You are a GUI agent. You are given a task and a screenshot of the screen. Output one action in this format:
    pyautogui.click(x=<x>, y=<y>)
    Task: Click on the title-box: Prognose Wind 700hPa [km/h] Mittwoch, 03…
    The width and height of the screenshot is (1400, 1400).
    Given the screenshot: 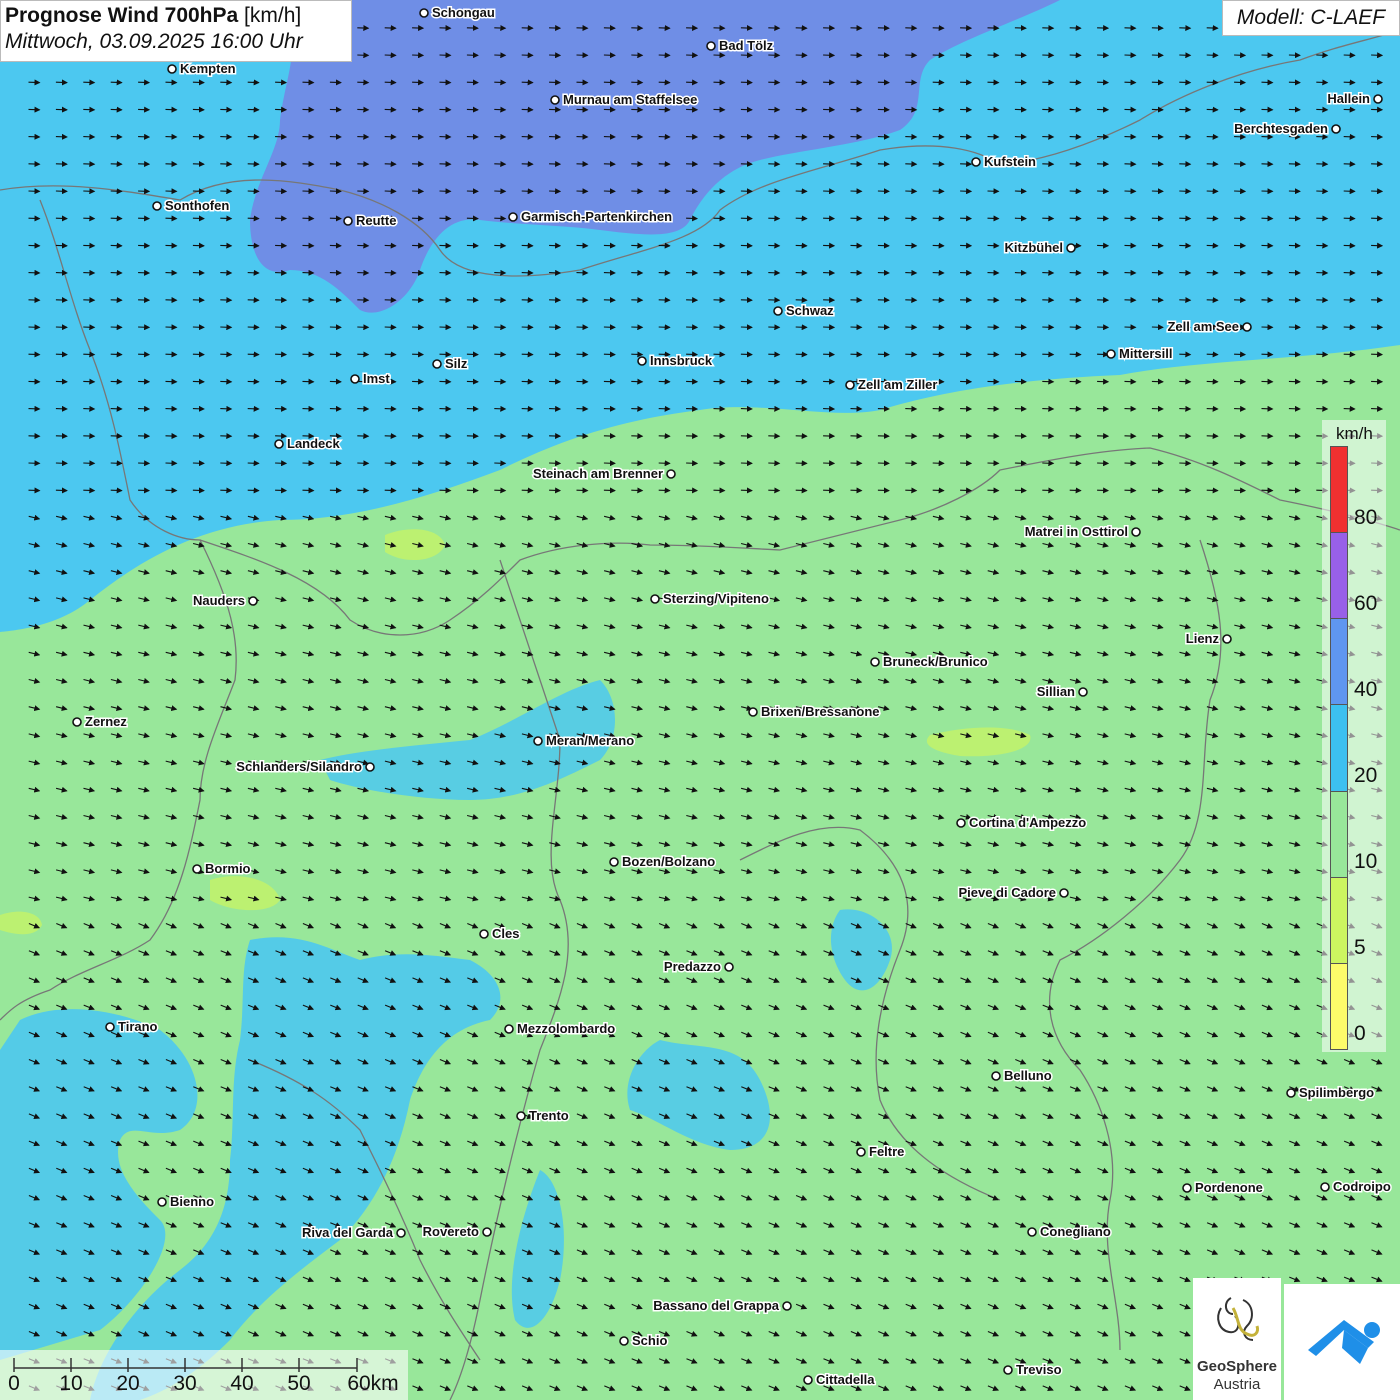 What is the action you would take?
    pyautogui.click(x=176, y=31)
    